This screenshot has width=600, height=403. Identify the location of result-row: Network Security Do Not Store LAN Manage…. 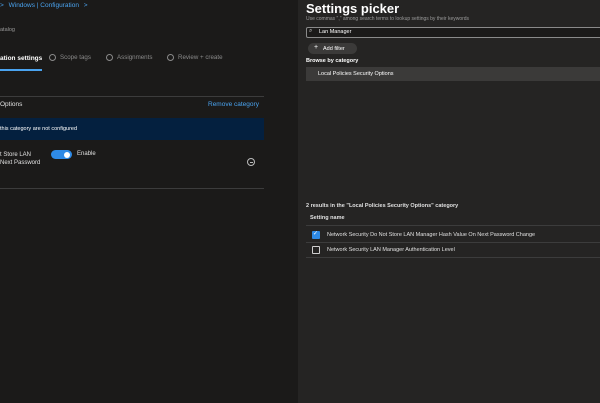
(453, 235).